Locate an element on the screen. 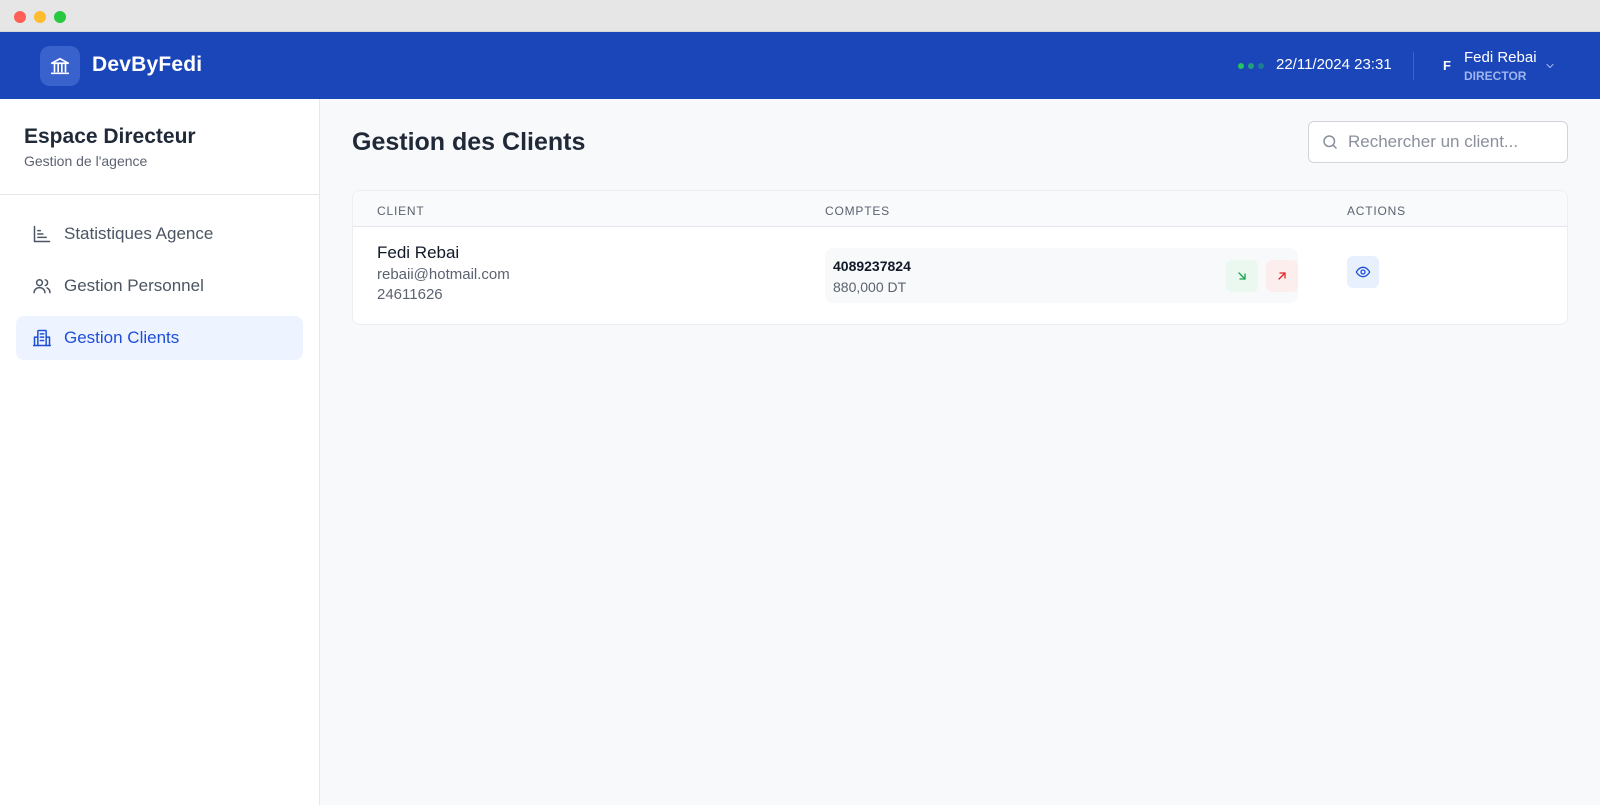 The width and height of the screenshot is (1600, 805). chevron-down-icon is located at coordinates (1550, 68).